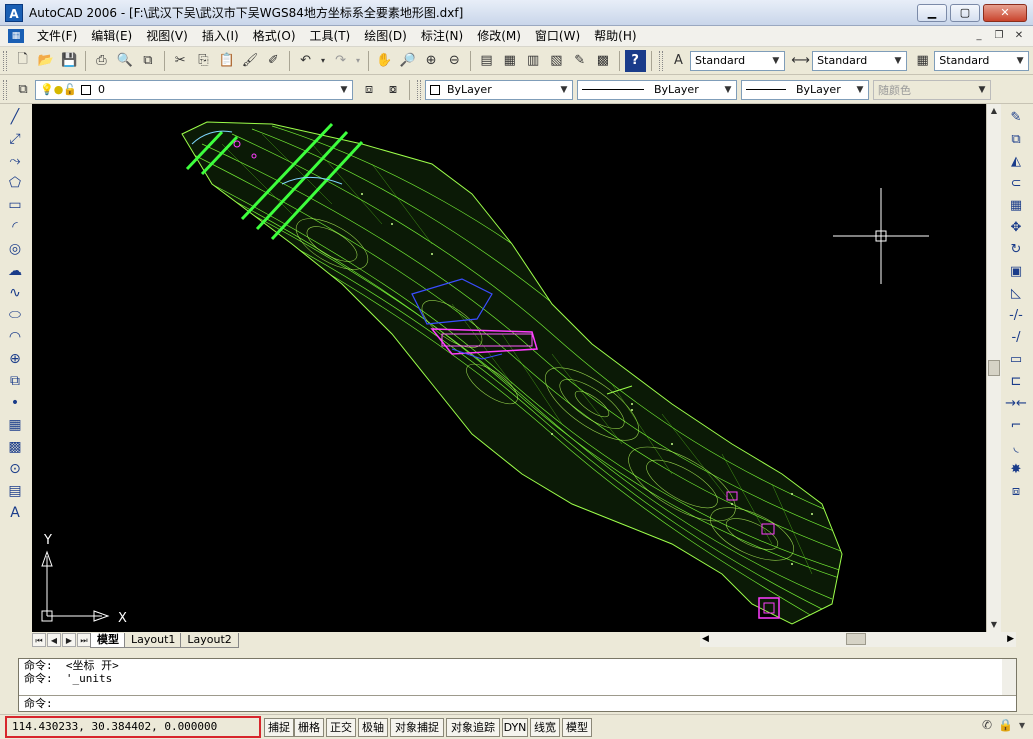  I want to click on open-file-icon: 📂, so click(45, 61).